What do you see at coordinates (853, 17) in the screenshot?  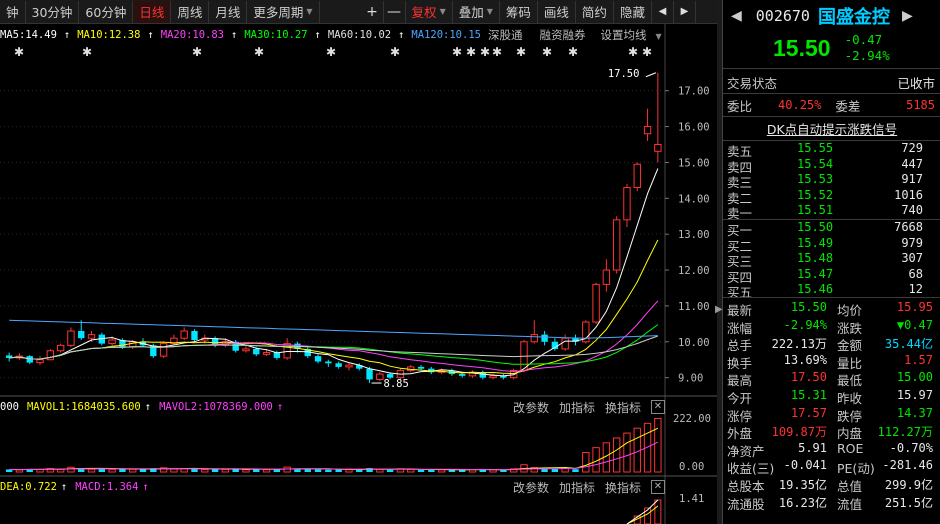 I see `stock-name: 国盛金控` at bounding box center [853, 17].